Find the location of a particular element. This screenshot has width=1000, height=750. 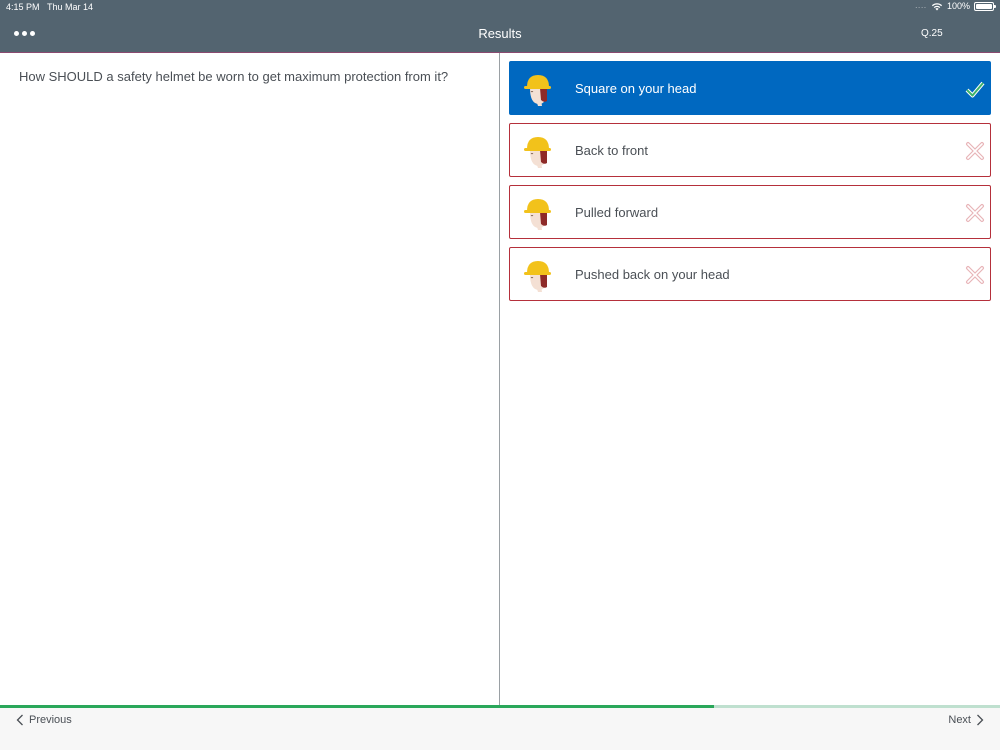

answer-label: Back to front is located at coordinates (611, 150).